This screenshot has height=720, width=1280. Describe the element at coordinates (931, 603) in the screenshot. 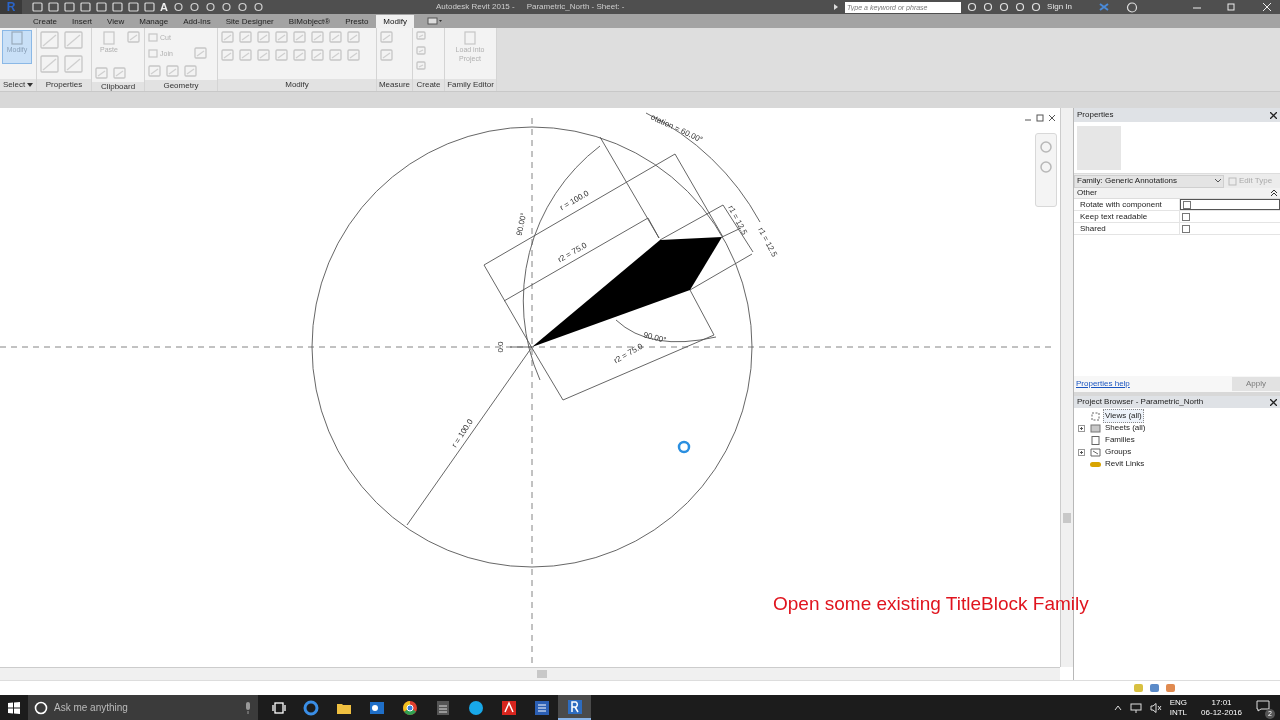

I see `caption-text: Open some existing TitleBlock Family` at that location.